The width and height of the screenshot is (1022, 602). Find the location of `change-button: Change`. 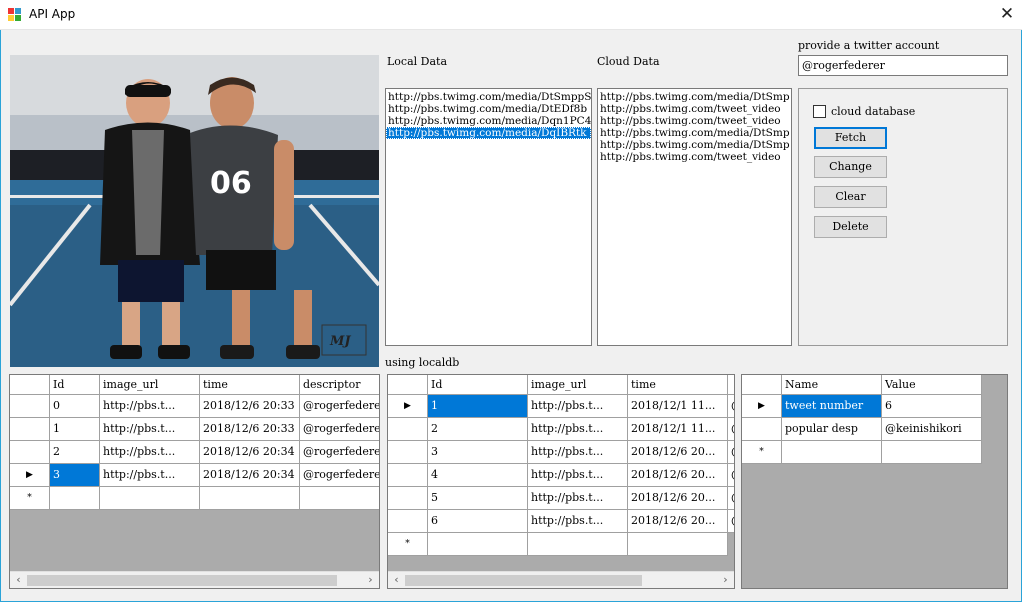

change-button: Change is located at coordinates (850, 167).